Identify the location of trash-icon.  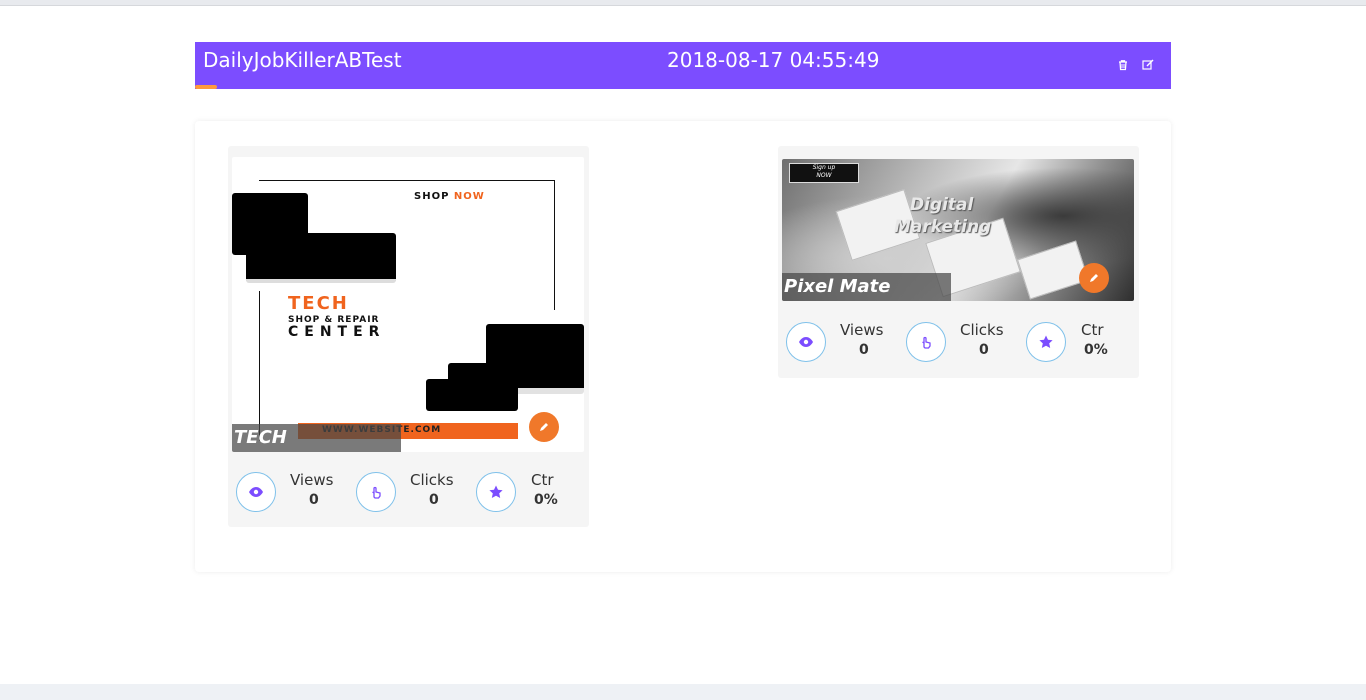
(1123, 65).